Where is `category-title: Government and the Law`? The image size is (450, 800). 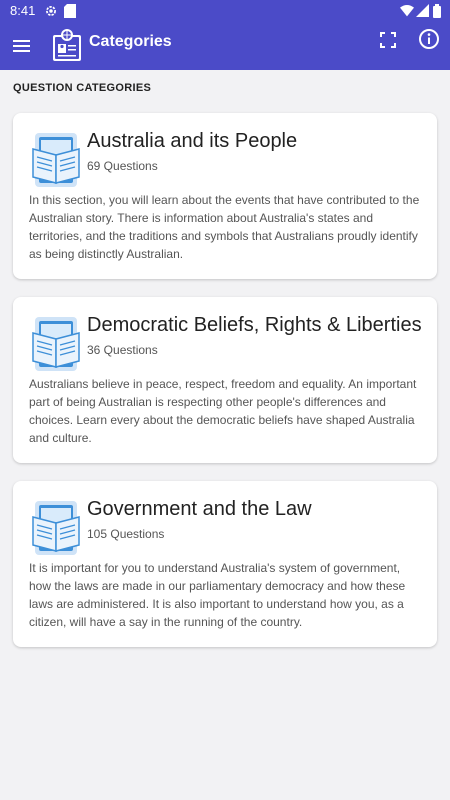
category-title: Government and the Law is located at coordinates (199, 509).